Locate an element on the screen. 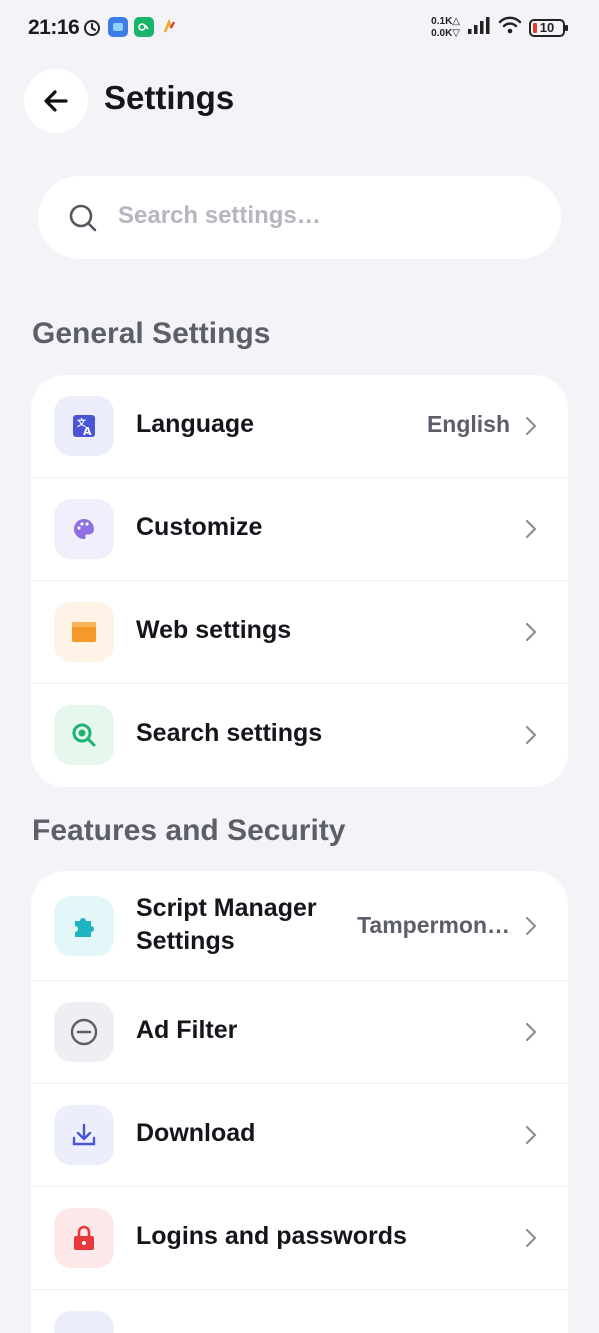 The height and width of the screenshot is (1333, 599). settings-item-label: Logins and passwords is located at coordinates (271, 1236).